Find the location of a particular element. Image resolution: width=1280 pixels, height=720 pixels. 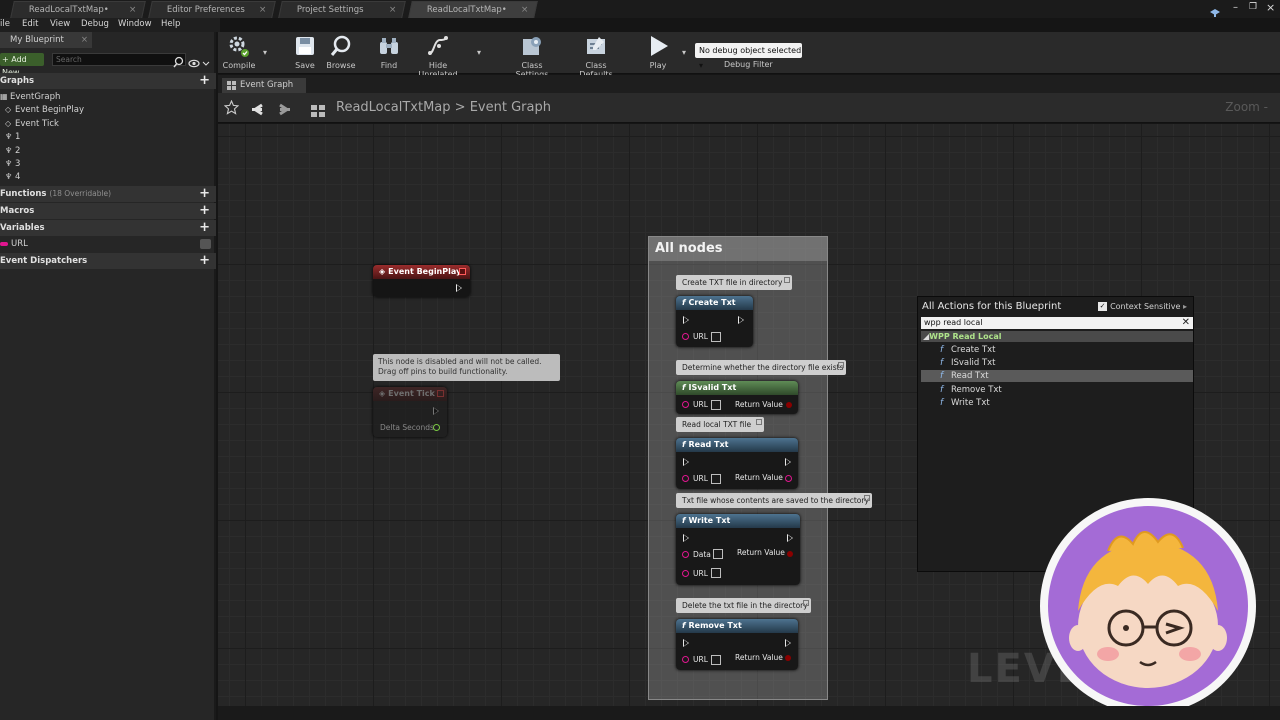

dispatchers-section-header: Event Dispatchers + is located at coordinates (108, 261).